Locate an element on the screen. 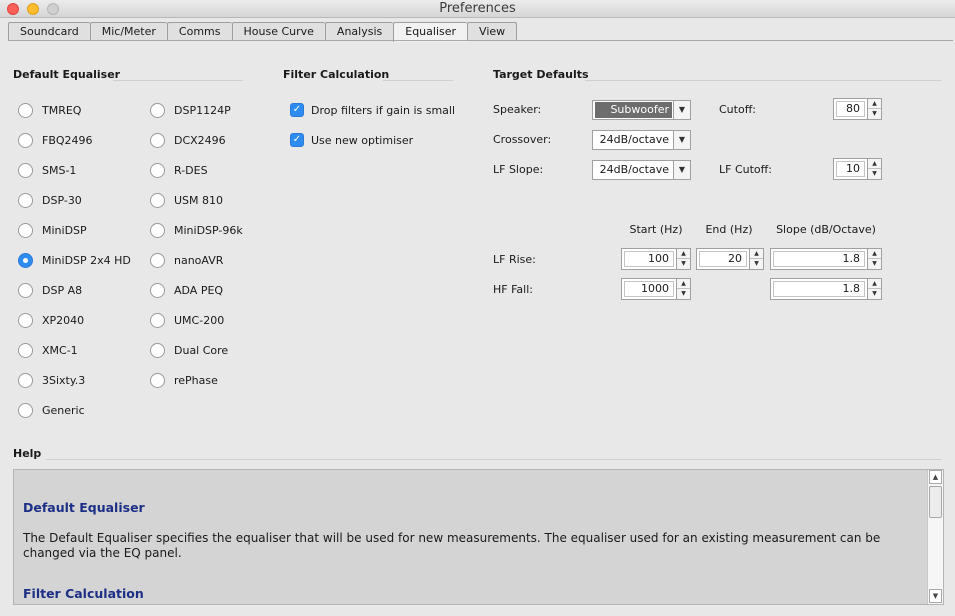  equaliser-option-ada-peq: ADA PEQ is located at coordinates (186, 290).